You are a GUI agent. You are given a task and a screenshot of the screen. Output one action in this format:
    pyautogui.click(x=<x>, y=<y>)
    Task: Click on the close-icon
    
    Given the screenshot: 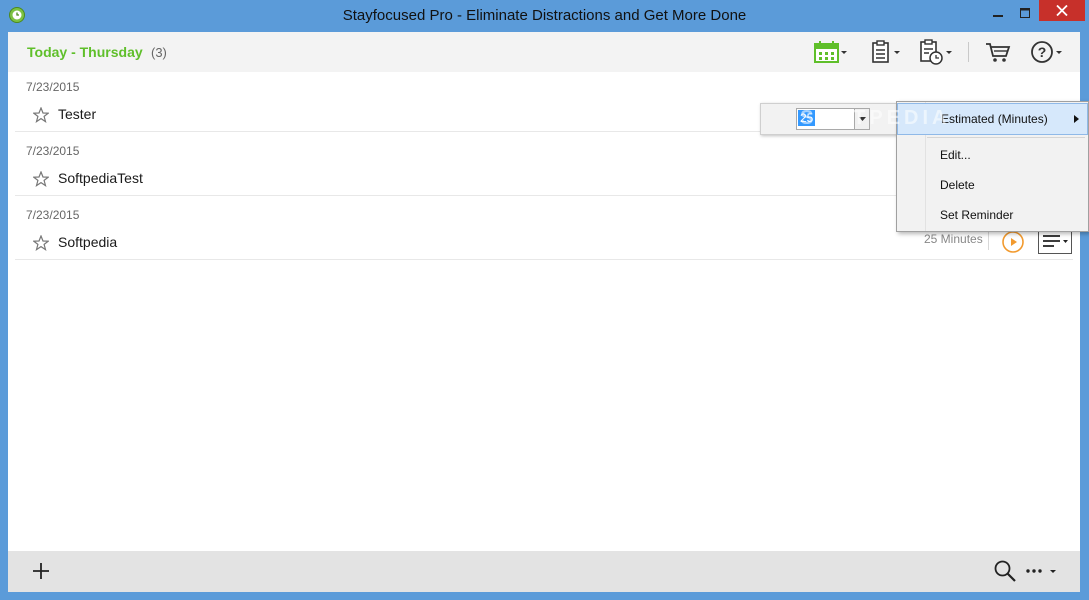 What is the action you would take?
    pyautogui.click(x=1062, y=10)
    